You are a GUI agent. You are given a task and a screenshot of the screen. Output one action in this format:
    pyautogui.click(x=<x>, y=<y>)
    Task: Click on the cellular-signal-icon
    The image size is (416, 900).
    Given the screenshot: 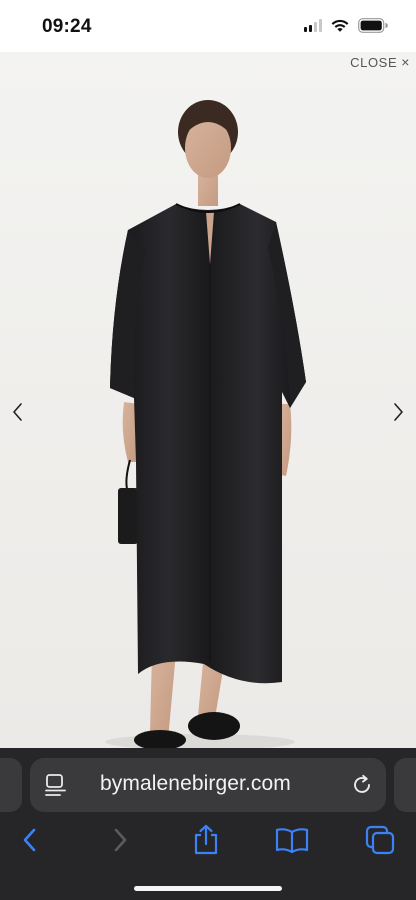 What is the action you would take?
    pyautogui.click(x=313, y=25)
    